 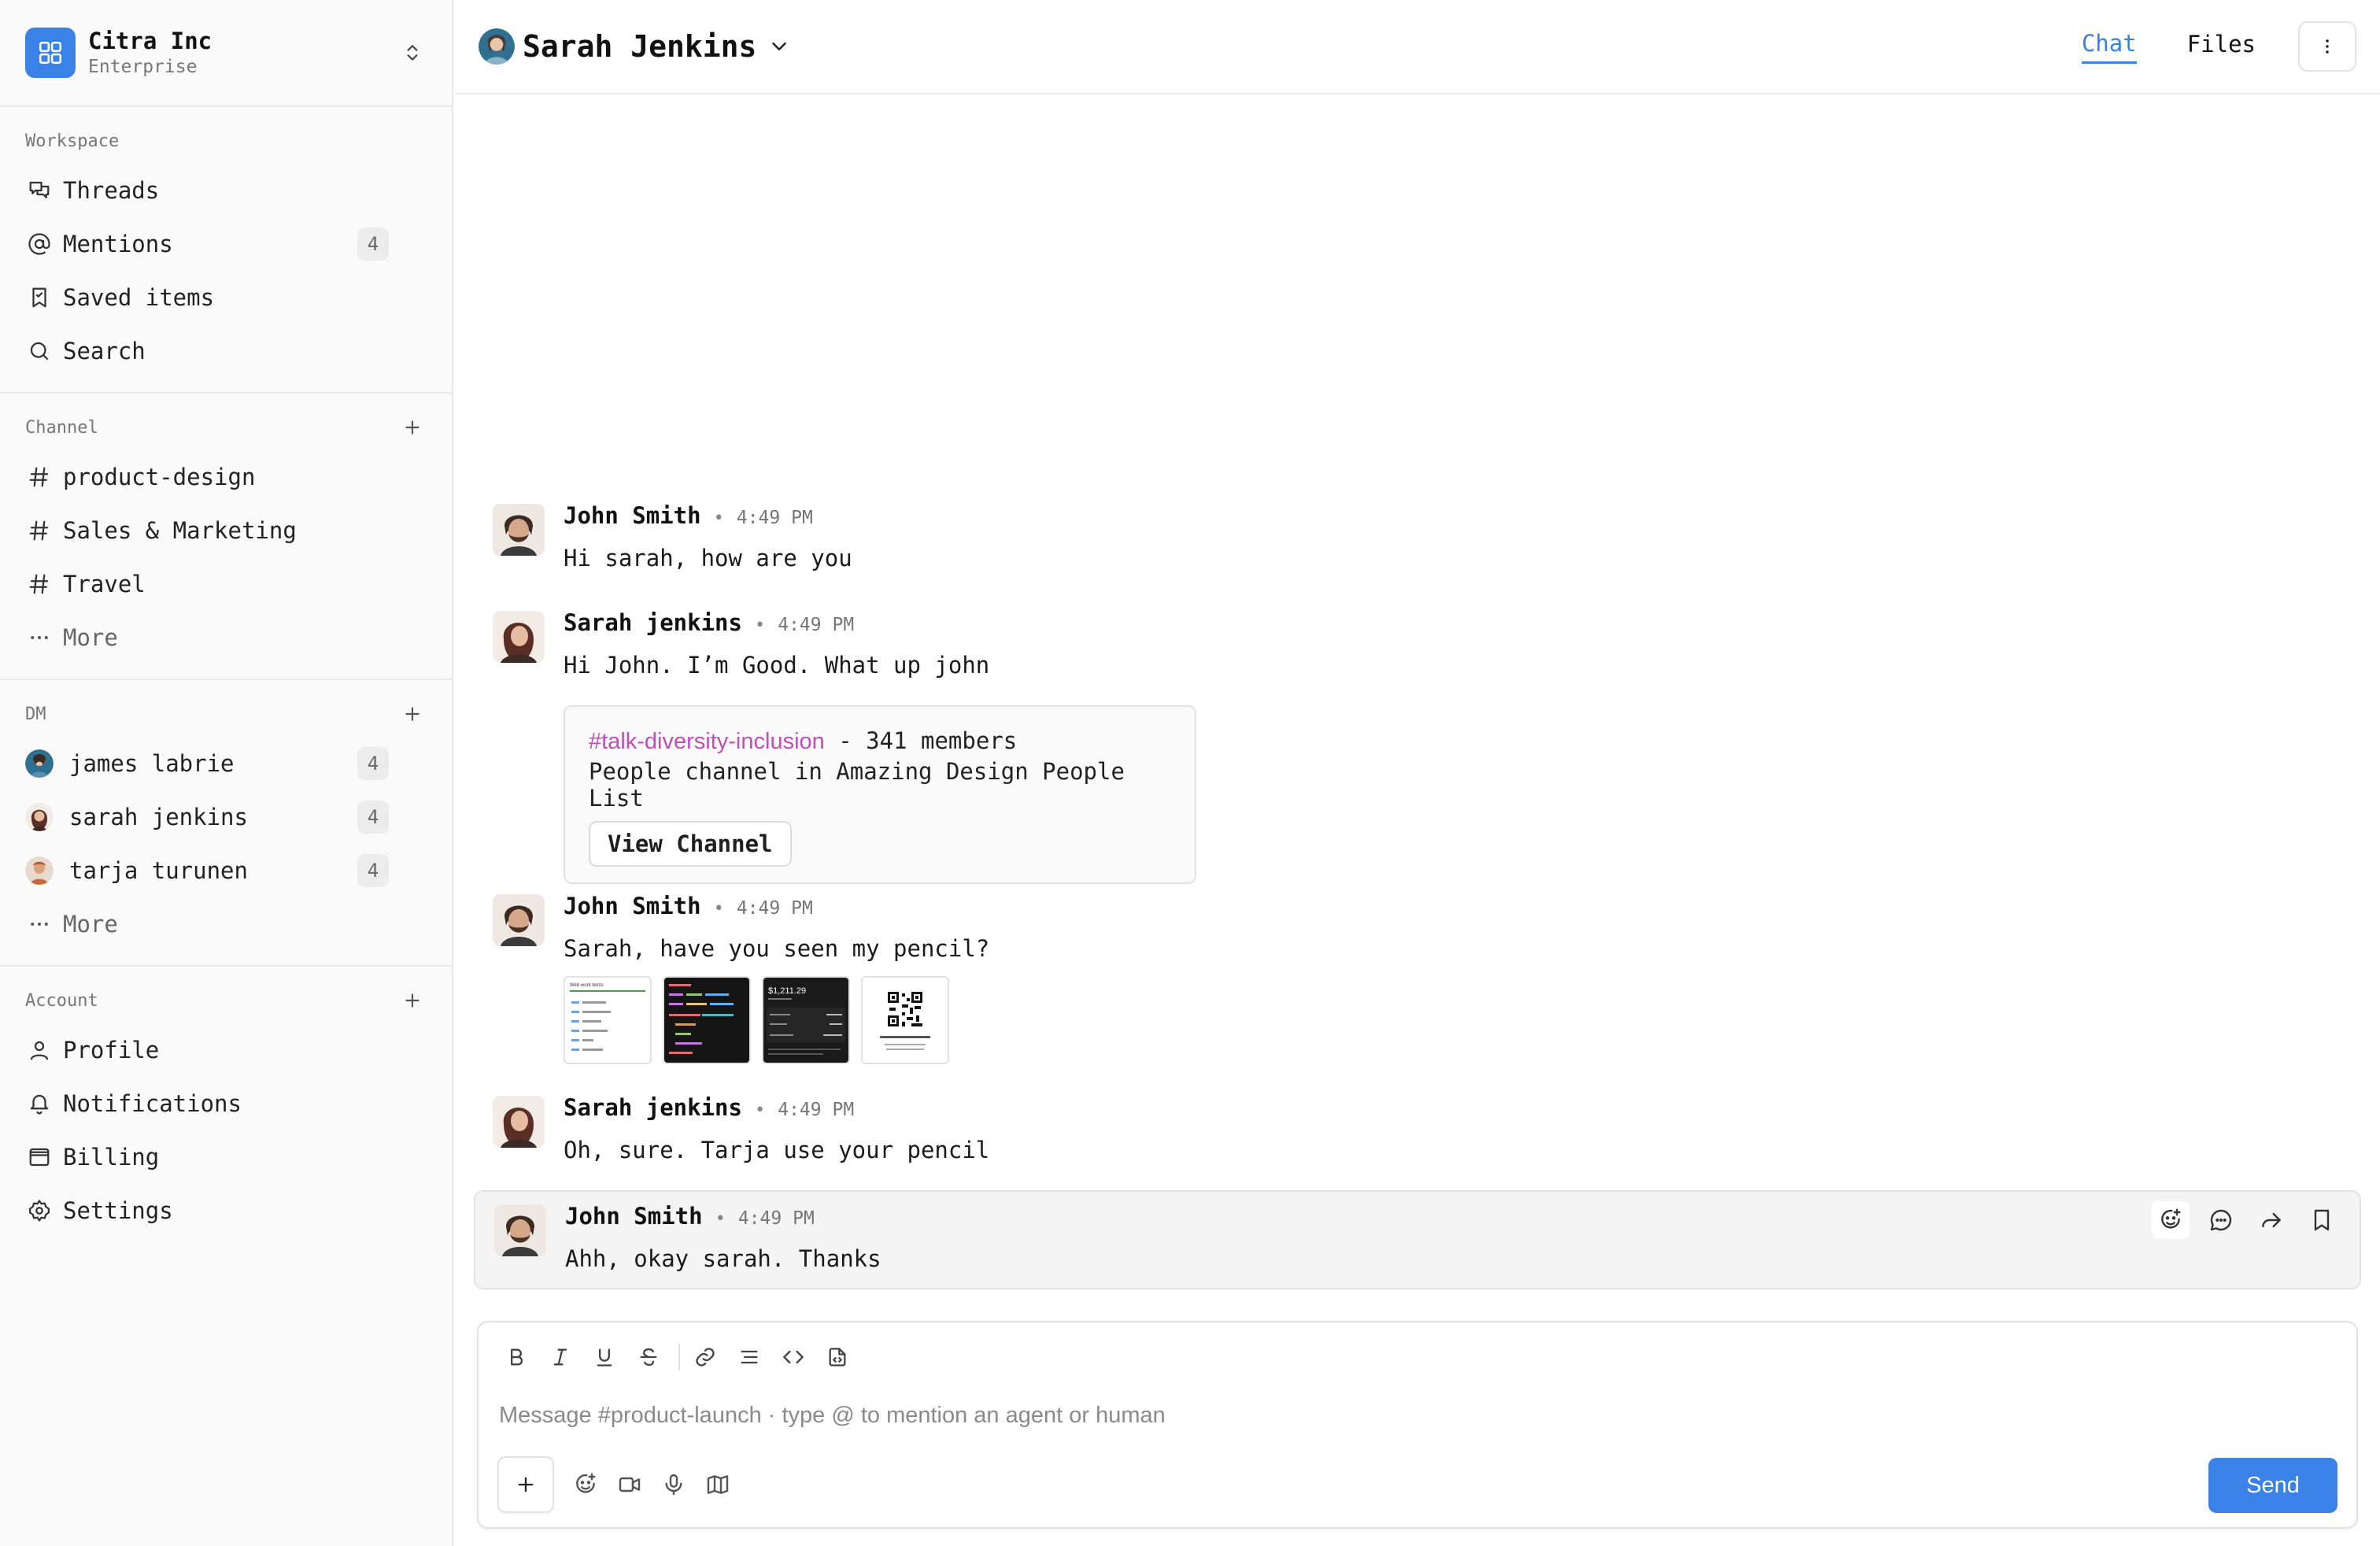 I want to click on emoji-icon, so click(x=585, y=1484).